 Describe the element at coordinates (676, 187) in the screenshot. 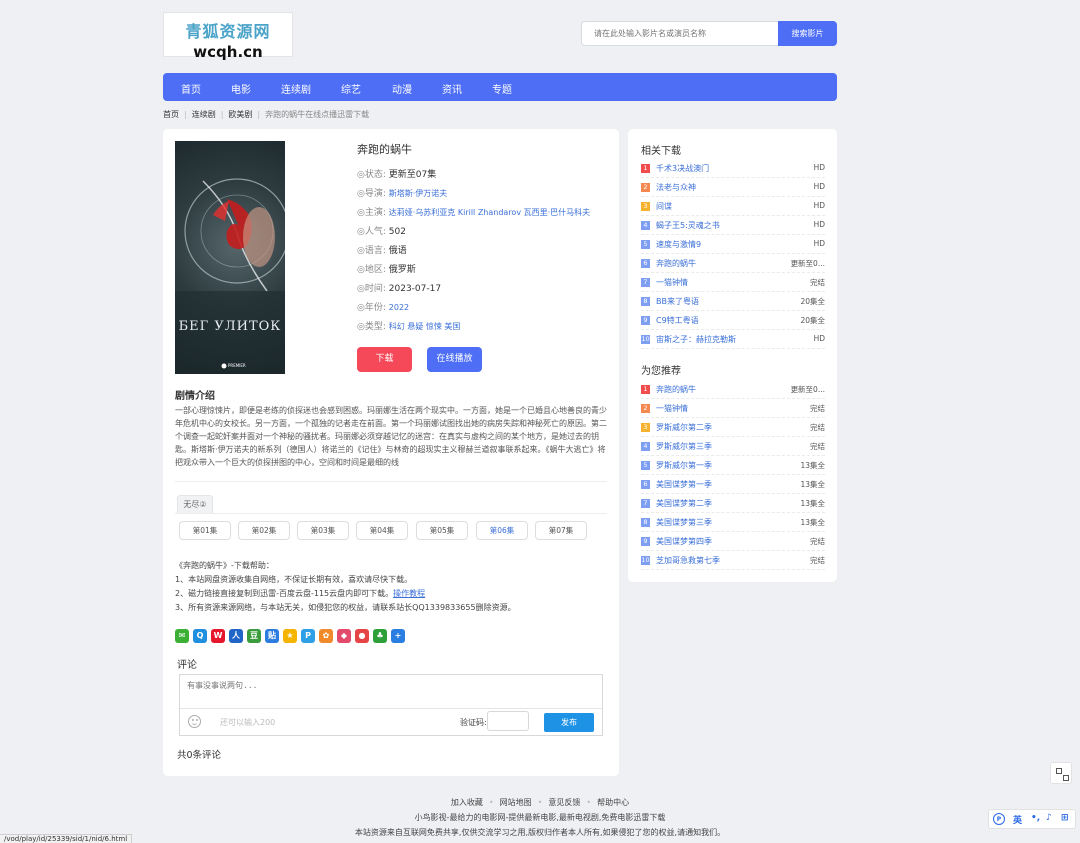

I see `item-title-link: 法老与众神` at that location.